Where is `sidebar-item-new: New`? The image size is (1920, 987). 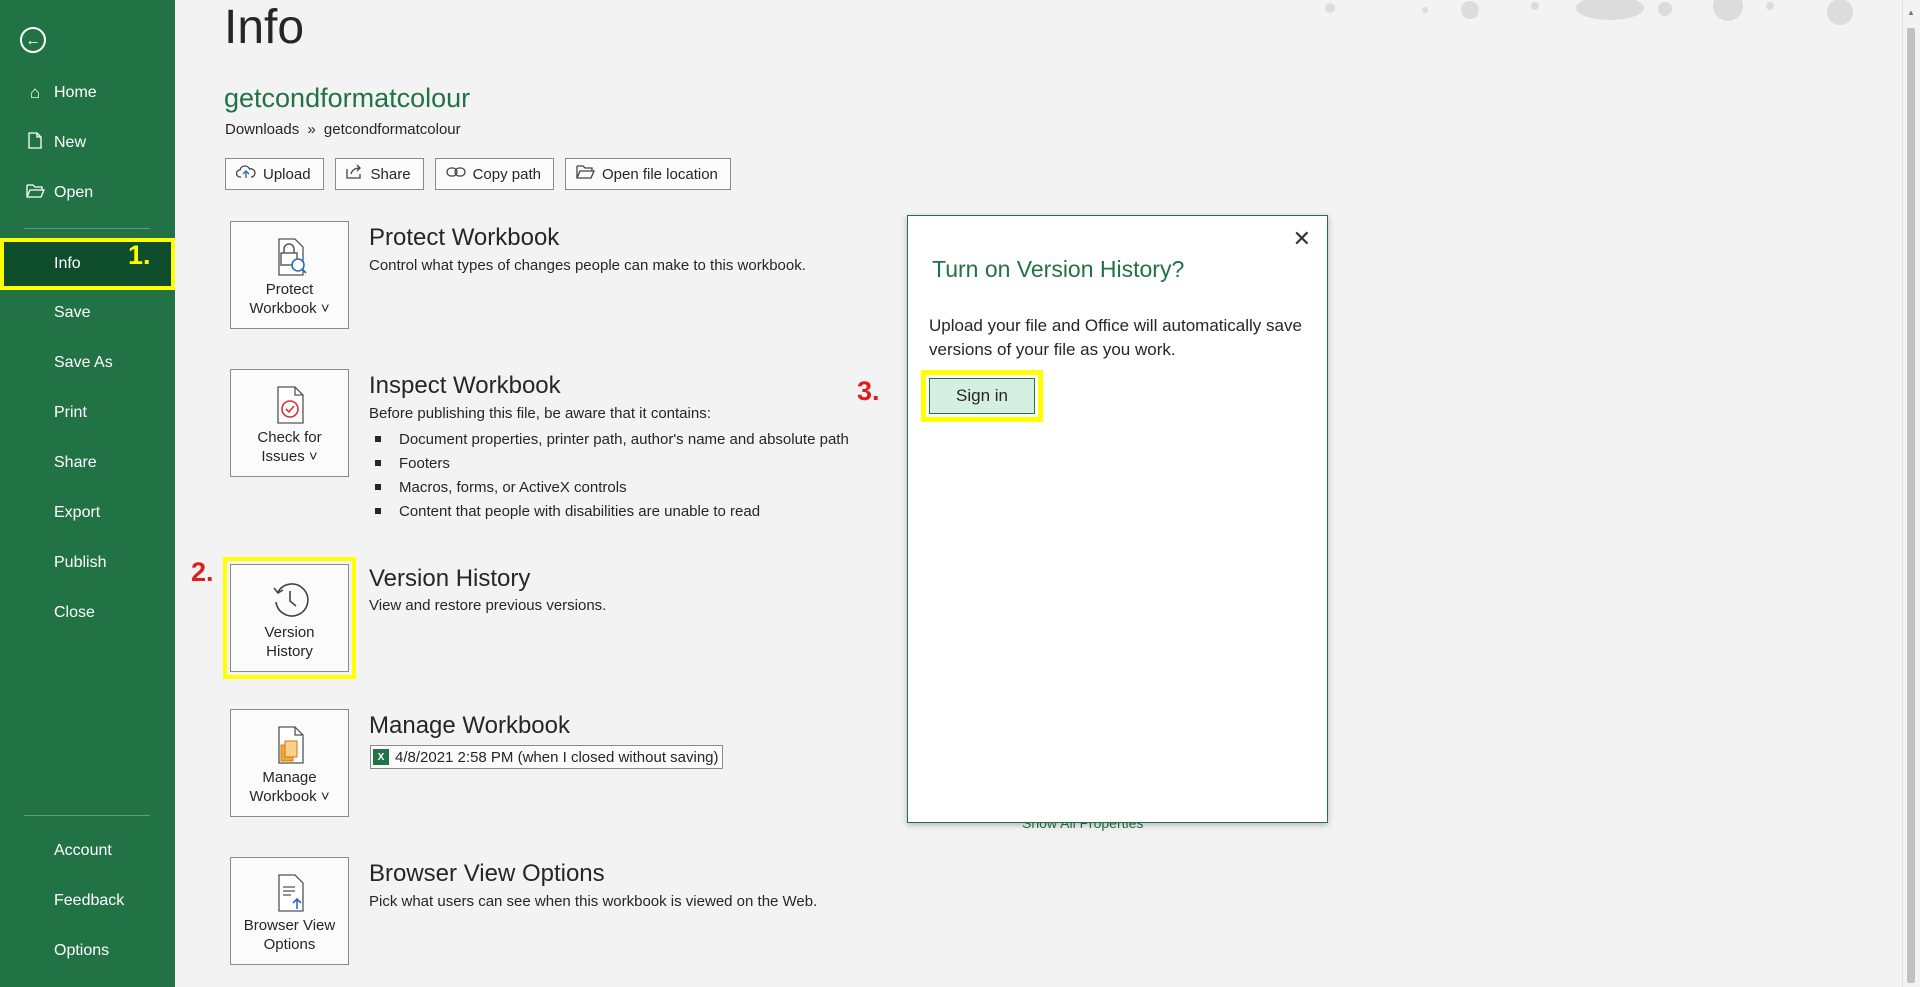 sidebar-item-new: New is located at coordinates (87, 143).